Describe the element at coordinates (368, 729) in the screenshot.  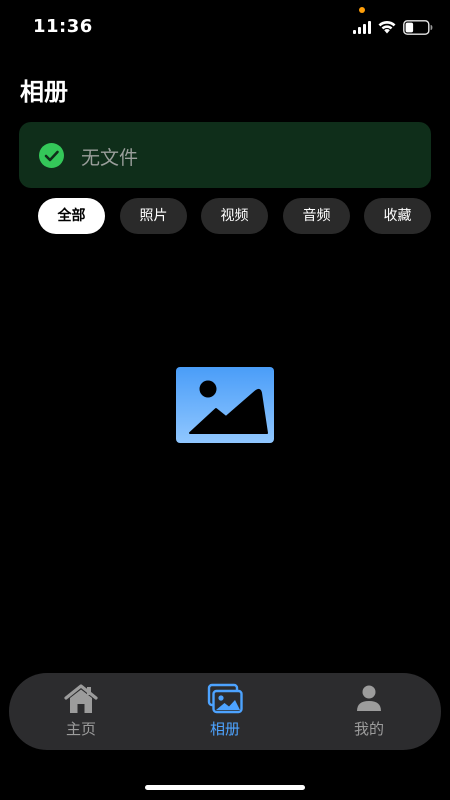
I see `tab-profile-label: 我的` at that location.